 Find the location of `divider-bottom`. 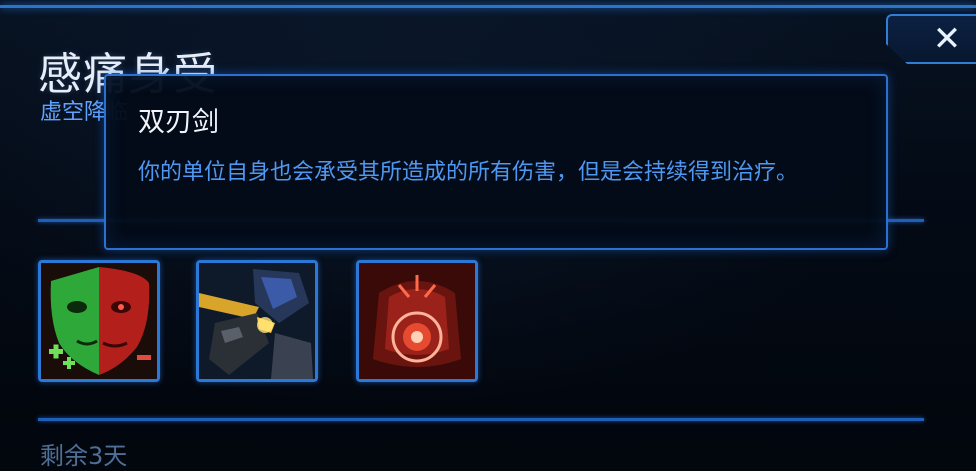

divider-bottom is located at coordinates (481, 419).